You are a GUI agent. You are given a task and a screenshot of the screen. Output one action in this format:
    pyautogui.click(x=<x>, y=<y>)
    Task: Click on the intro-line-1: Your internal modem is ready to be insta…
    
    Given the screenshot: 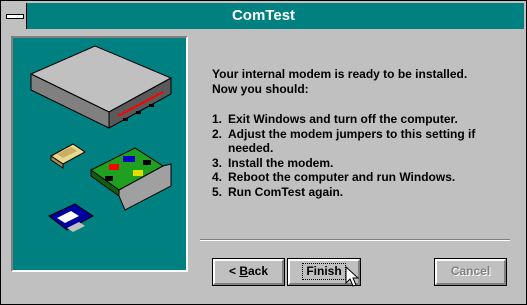 What is the action you would take?
    pyautogui.click(x=340, y=74)
    